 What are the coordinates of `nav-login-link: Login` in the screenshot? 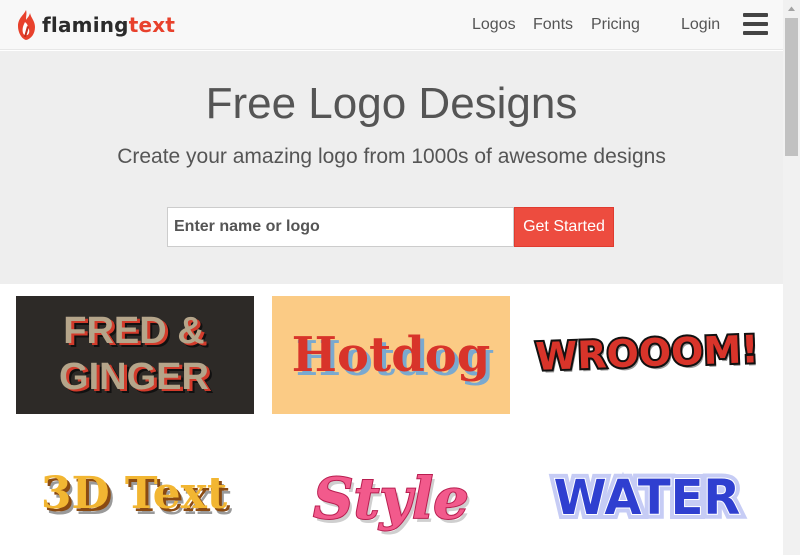 It's located at (700, 25).